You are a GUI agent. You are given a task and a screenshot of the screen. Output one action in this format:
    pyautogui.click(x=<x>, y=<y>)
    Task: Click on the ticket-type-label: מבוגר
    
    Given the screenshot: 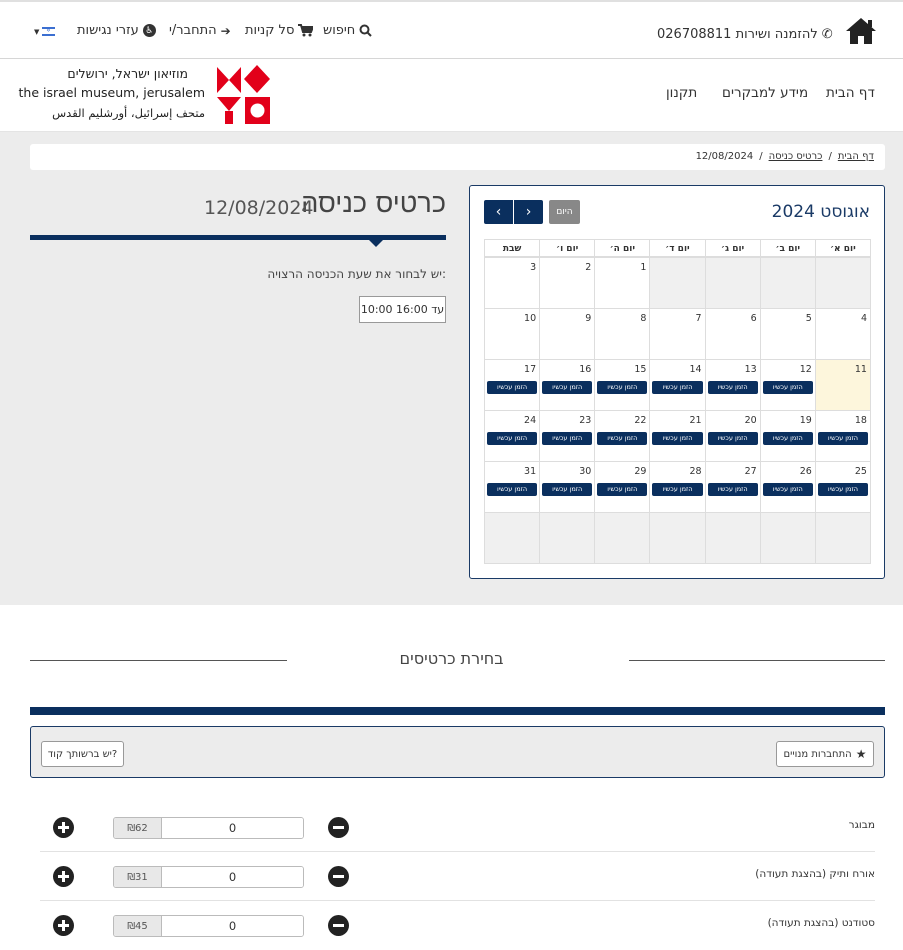 What is the action you would take?
    pyautogui.click(x=861, y=825)
    